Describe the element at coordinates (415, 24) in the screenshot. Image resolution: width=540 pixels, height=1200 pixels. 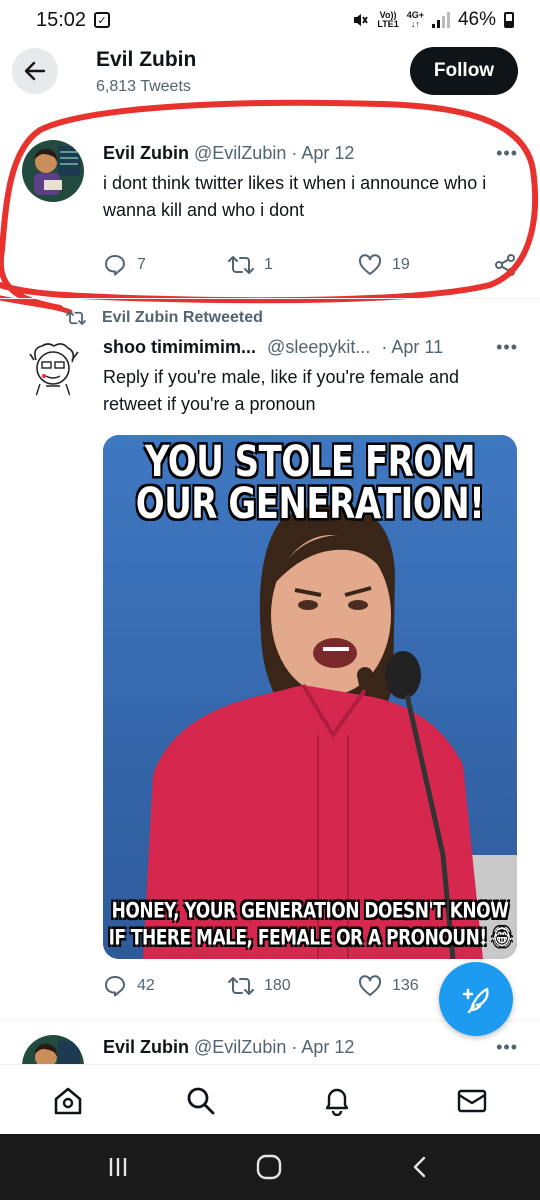
I see `network-bottom: ↓↑` at that location.